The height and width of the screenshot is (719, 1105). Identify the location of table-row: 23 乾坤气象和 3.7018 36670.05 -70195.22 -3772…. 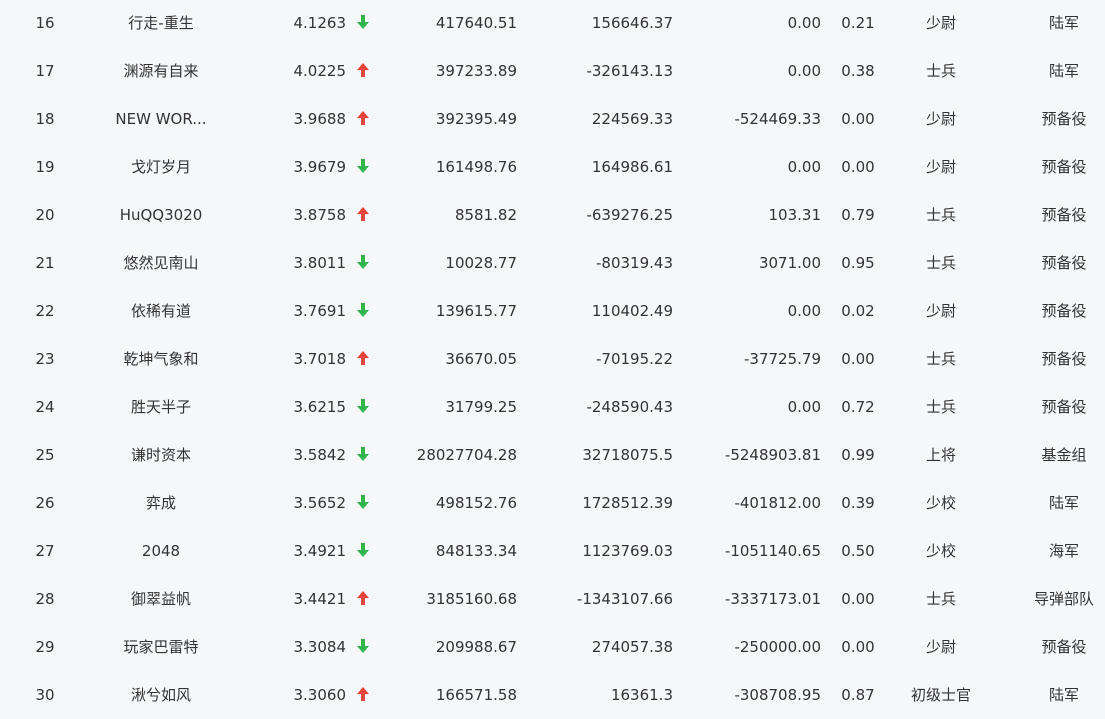
(552, 359).